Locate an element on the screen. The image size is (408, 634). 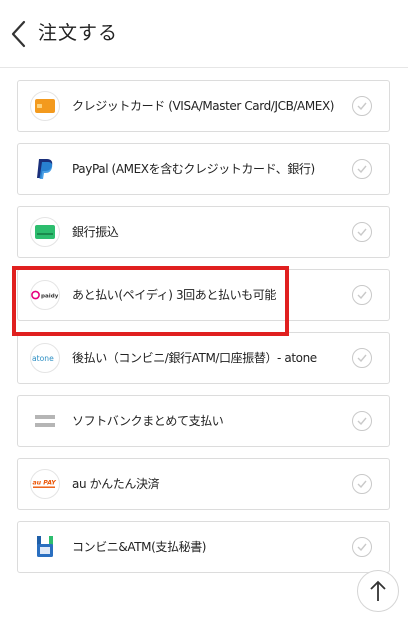
payment-option-label: 銀行振込 is located at coordinates (95, 232).